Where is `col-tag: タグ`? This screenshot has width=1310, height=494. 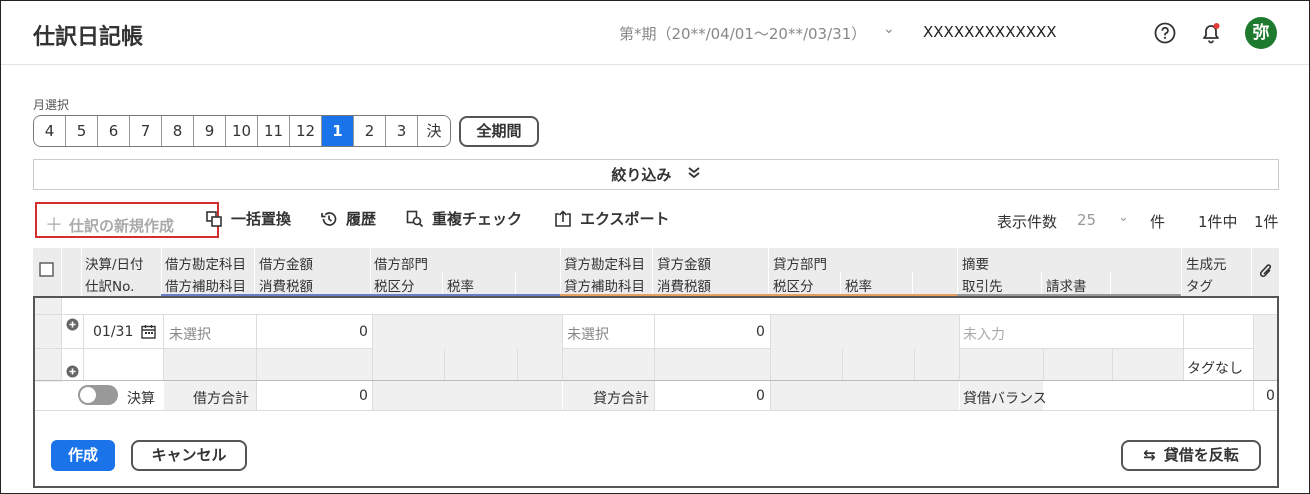
col-tag: タグ is located at coordinates (1199, 287).